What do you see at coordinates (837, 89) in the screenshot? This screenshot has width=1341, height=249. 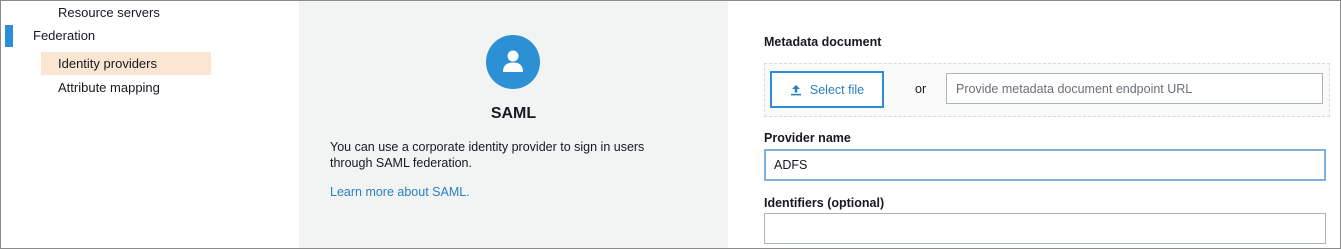 I see `select-file-label: Select file` at bounding box center [837, 89].